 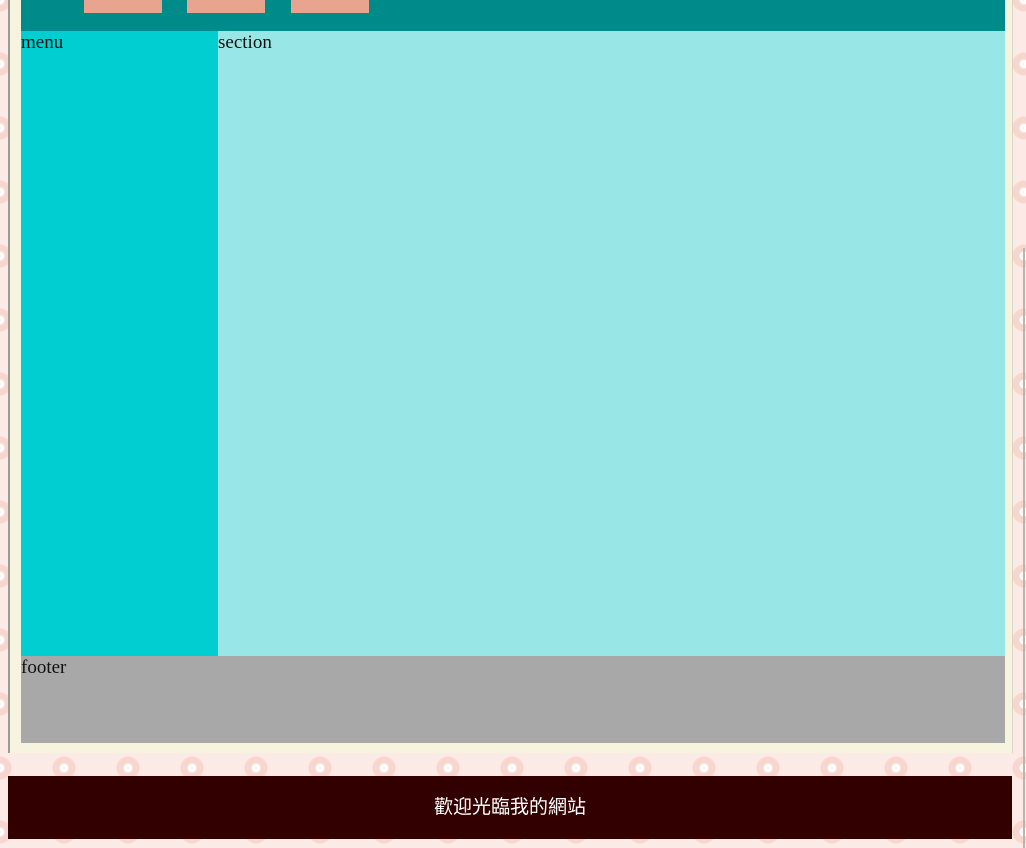 I want to click on section-label: section, so click(x=245, y=42).